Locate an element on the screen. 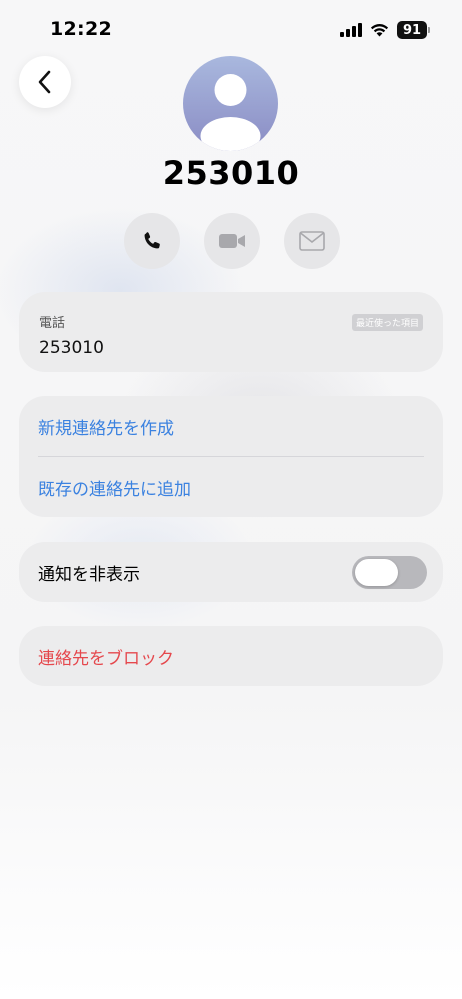 Image resolution: width=462 pixels, height=999 pixels. envelope-icon is located at coordinates (312, 241).